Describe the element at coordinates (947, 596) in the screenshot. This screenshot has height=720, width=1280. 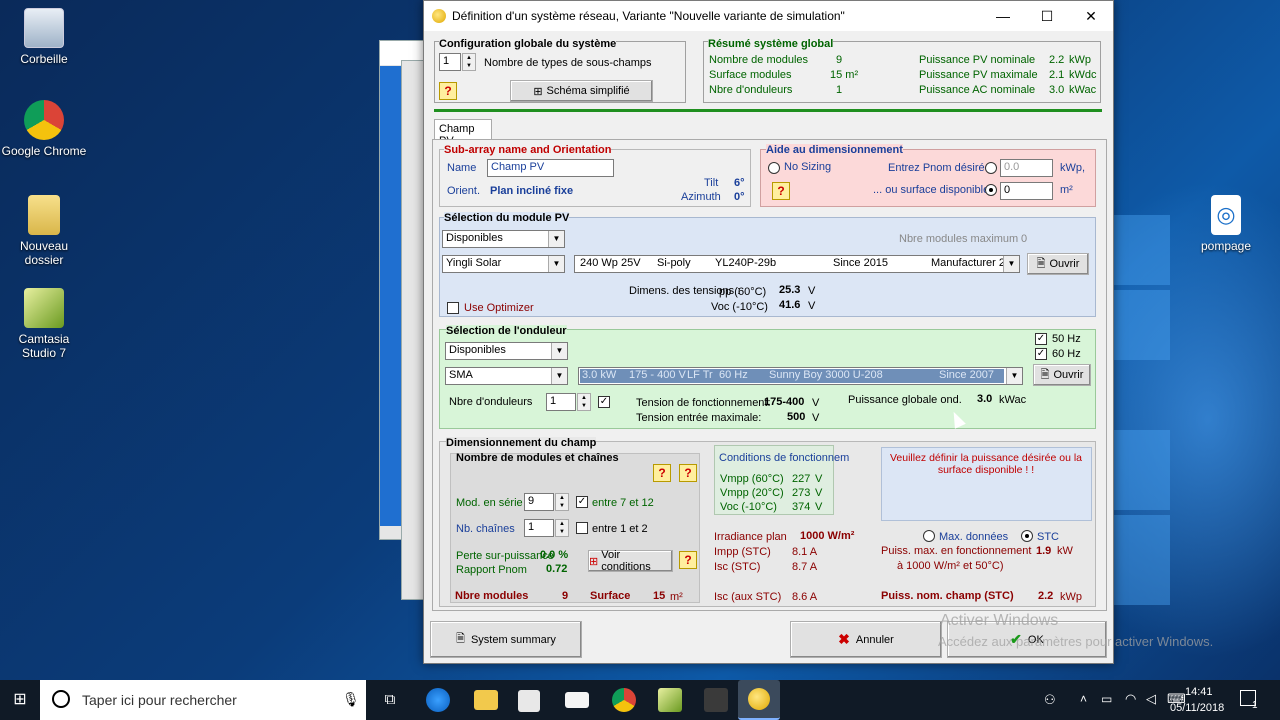
I see `nom-power-label: Puiss. nom. champ (STC)` at that location.